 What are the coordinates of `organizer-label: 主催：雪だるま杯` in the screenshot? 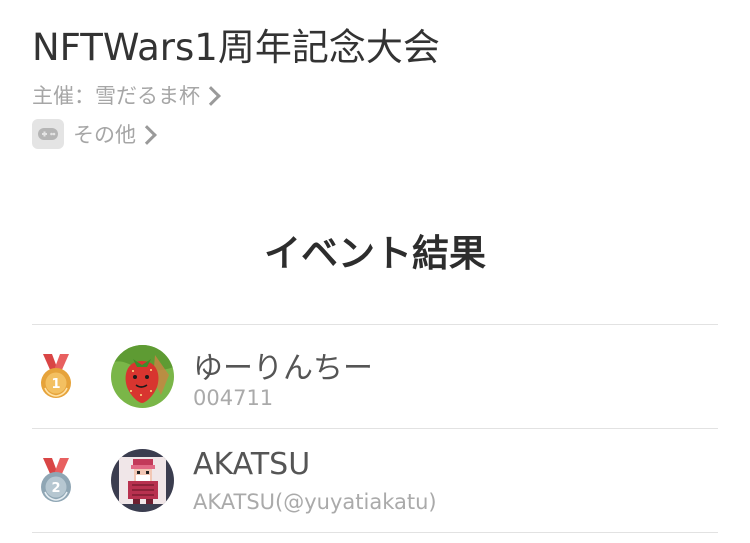 It's located at (116, 96).